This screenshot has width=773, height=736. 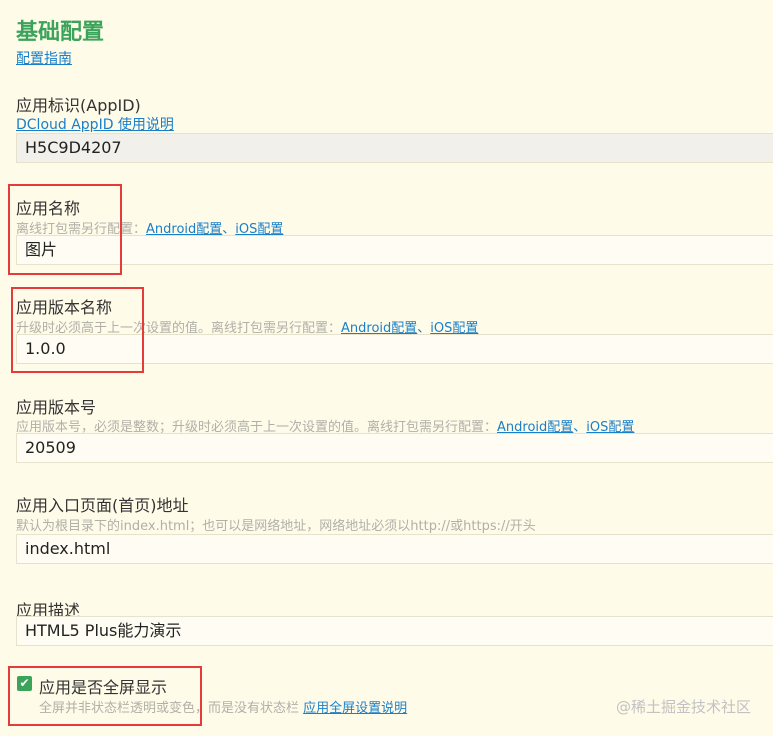 I want to click on fullscreen-checkbox: ✔, so click(x=24, y=683).